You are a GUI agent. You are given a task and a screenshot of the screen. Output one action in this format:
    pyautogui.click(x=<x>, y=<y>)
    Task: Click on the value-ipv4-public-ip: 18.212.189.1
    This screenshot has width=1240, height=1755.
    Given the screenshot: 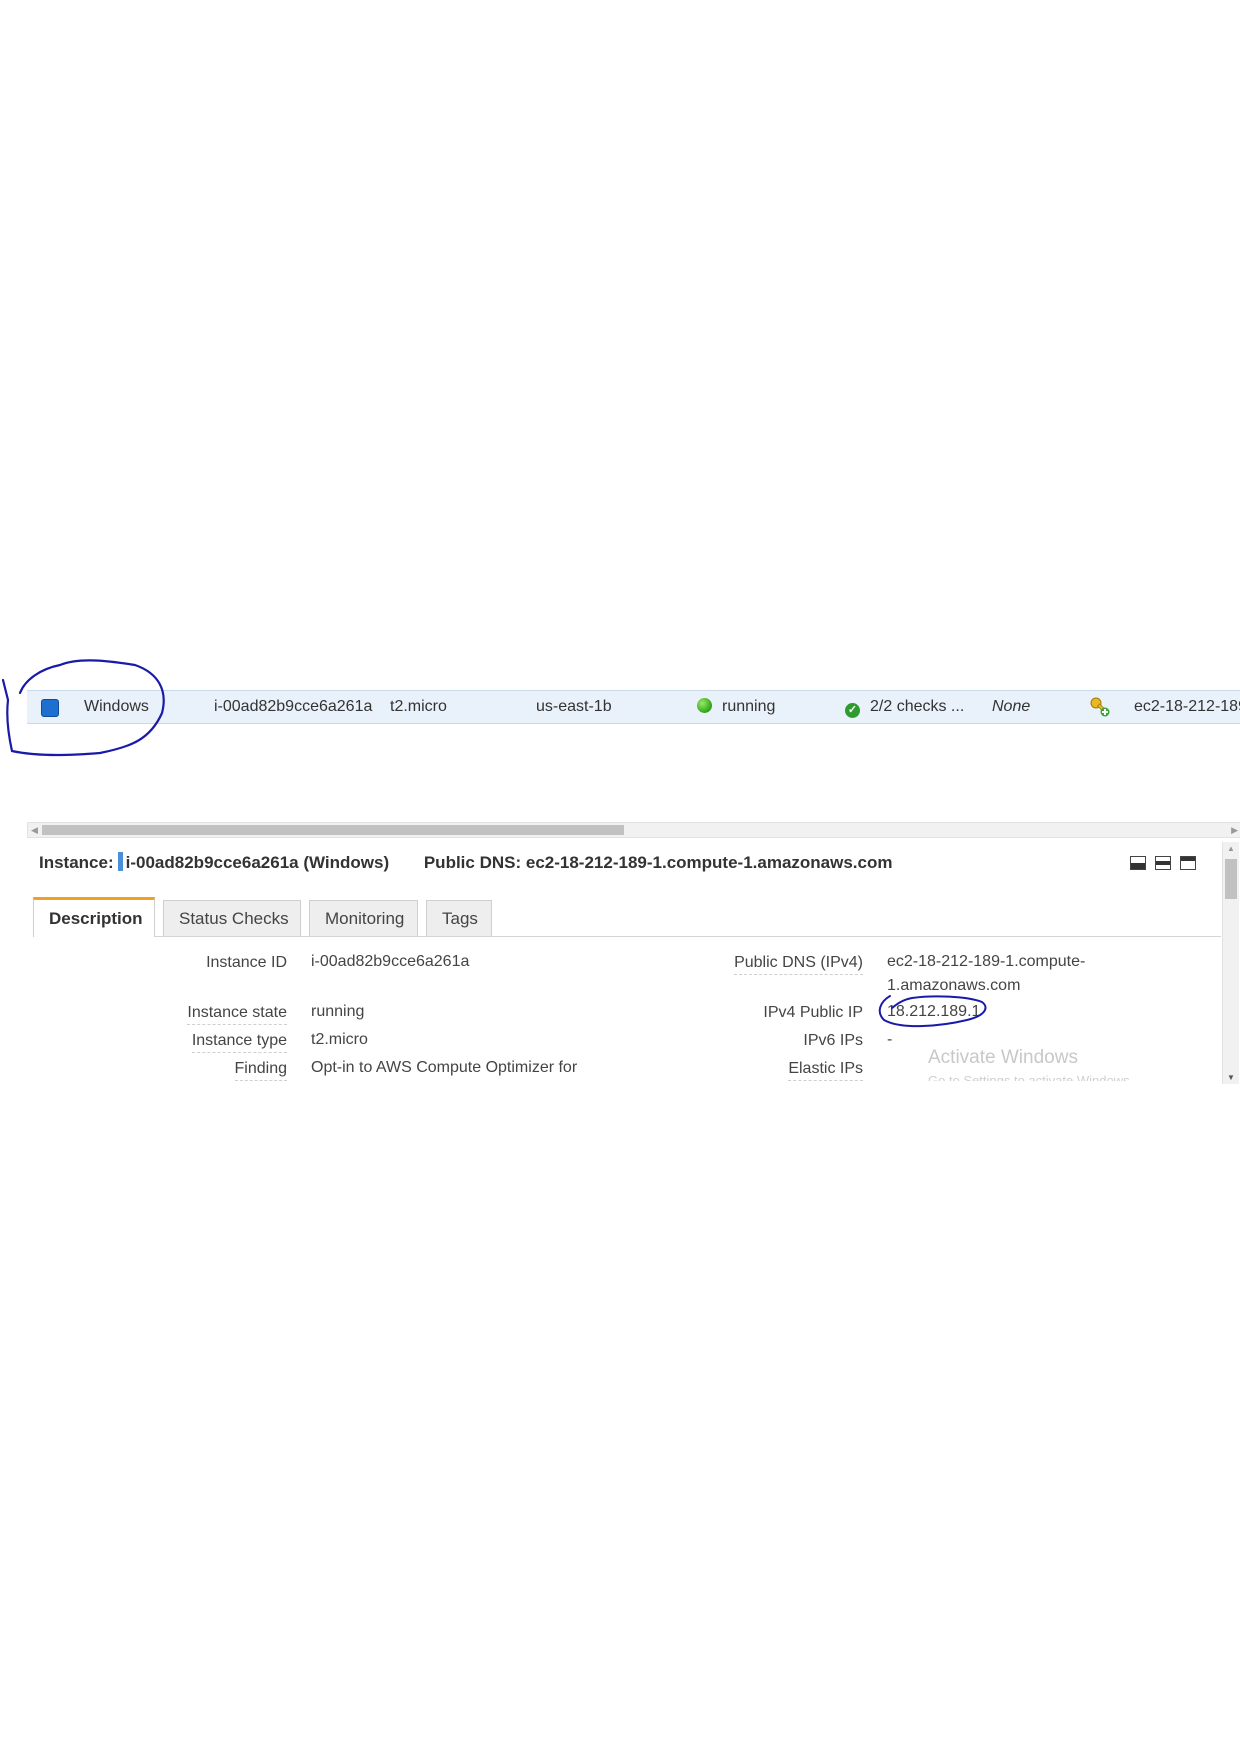 What is the action you would take?
    pyautogui.click(x=934, y=1011)
    